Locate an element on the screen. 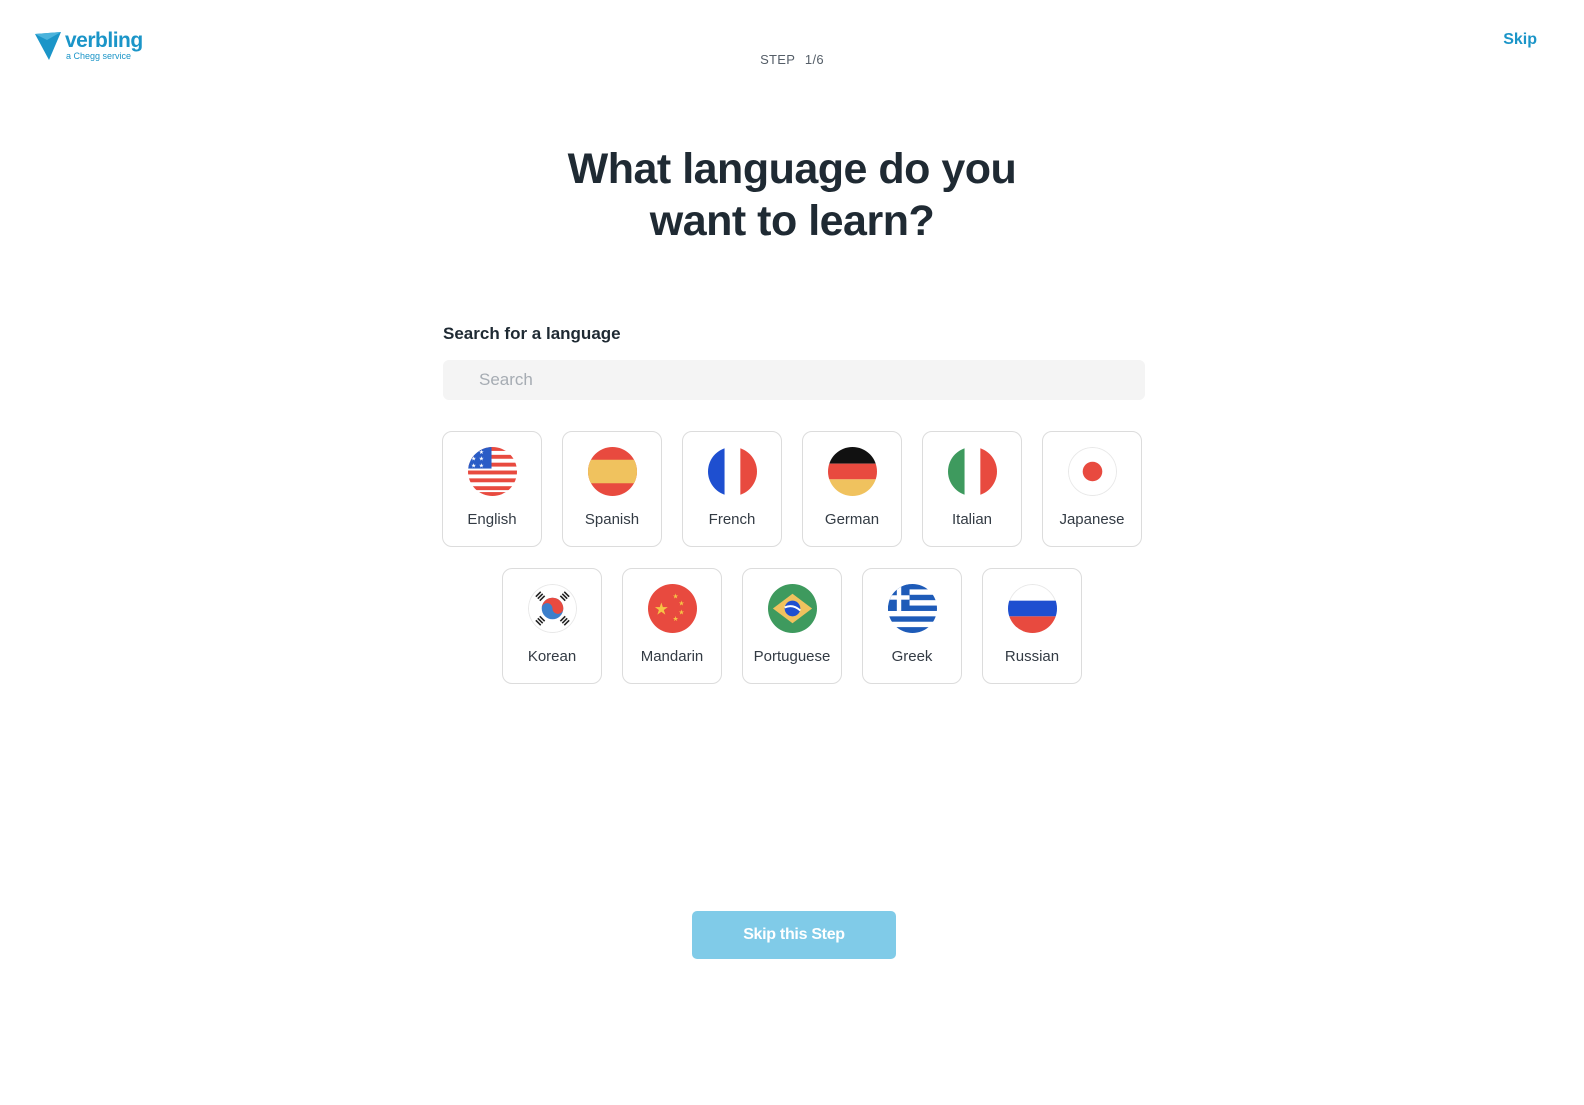 The width and height of the screenshot is (1584, 1105). language-card-russian: Russian is located at coordinates (1032, 626).